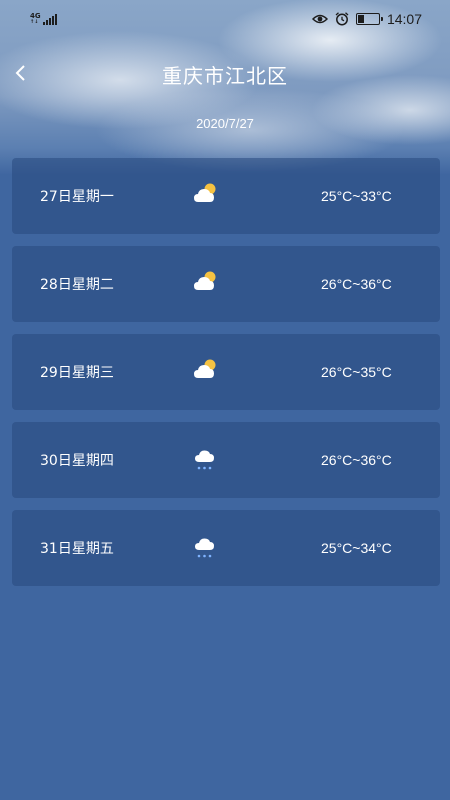 The height and width of the screenshot is (800, 450). I want to click on eye-icon, so click(319, 19).